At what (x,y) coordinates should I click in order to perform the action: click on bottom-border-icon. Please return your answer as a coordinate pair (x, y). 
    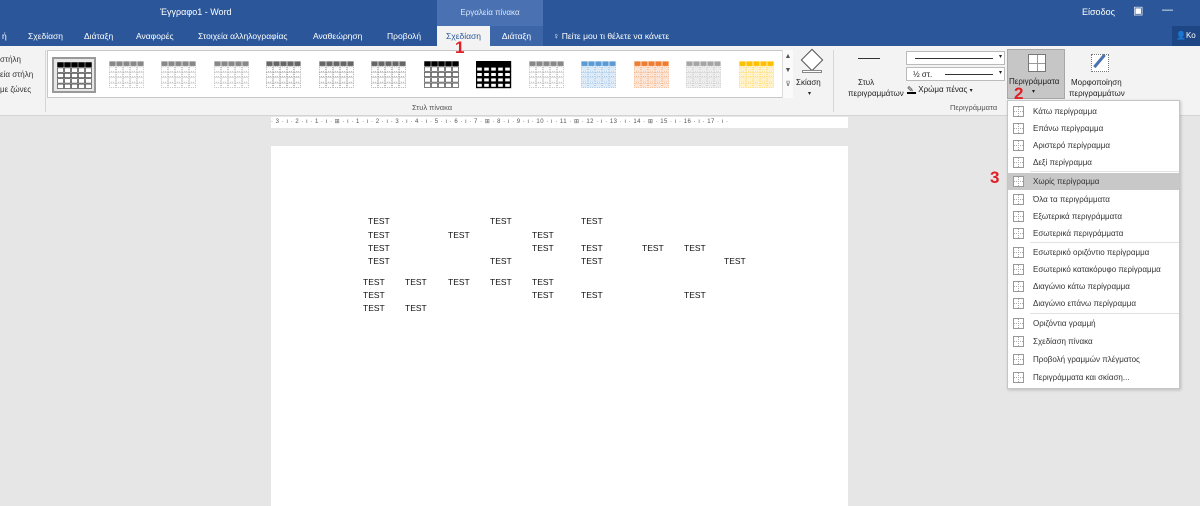
    Looking at the image, I should click on (1018, 111).